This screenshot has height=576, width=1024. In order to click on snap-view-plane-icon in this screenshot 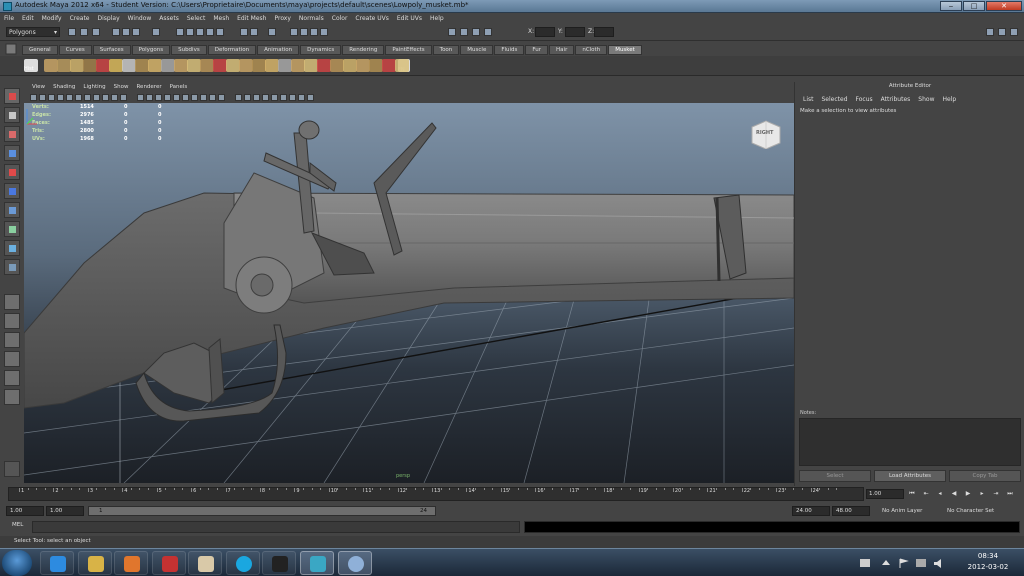, I will do `click(210, 32)`.